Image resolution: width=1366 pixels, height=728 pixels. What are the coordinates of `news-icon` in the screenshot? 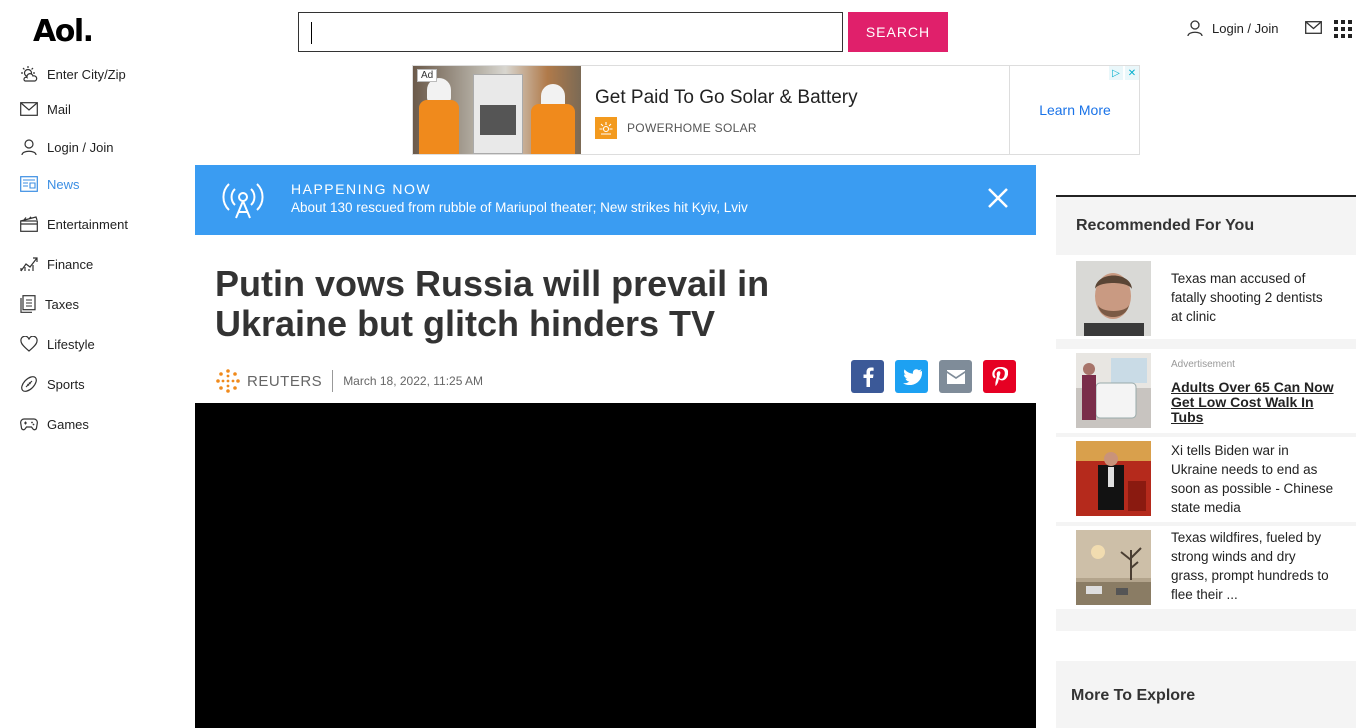 It's located at (29, 184).